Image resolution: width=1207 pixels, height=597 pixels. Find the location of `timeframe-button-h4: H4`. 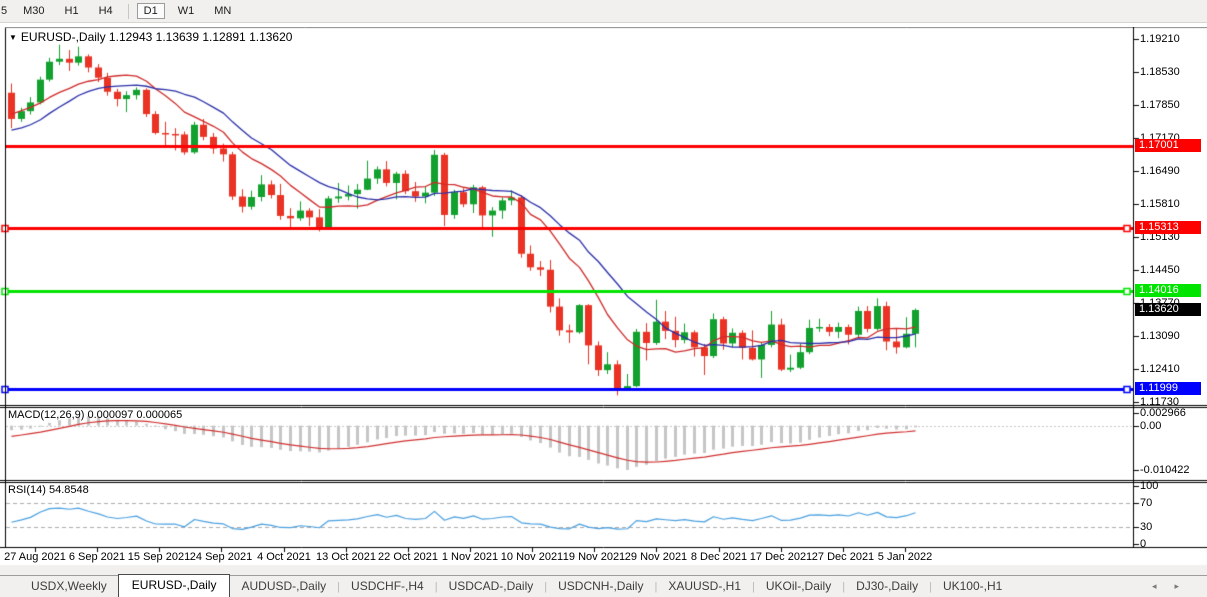

timeframe-button-h4: H4 is located at coordinates (106, 11).